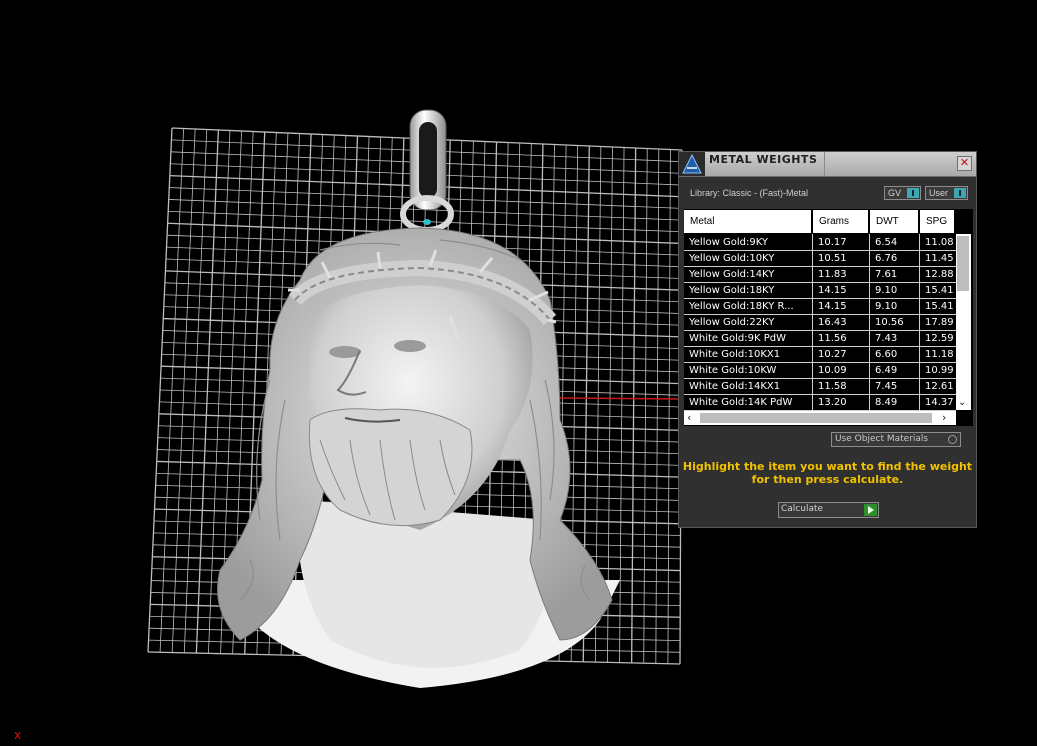 The image size is (1037, 746). What do you see at coordinates (689, 417) in the screenshot?
I see `scroll-left-arrow-icon: ‹` at bounding box center [689, 417].